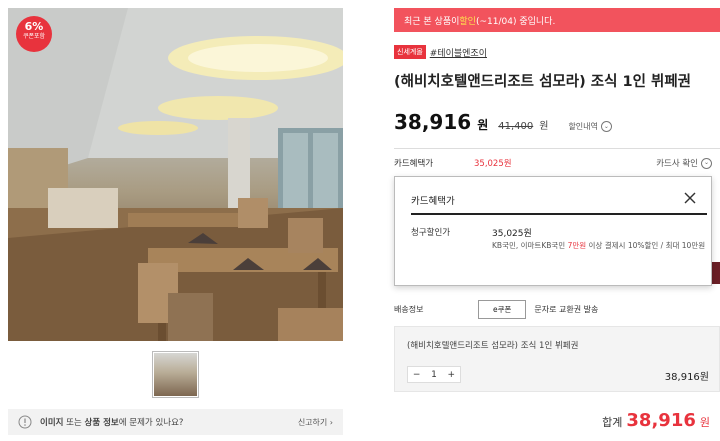 The height and width of the screenshot is (441, 720). What do you see at coordinates (431, 233) in the screenshot?
I see `claim-discount-label: 청구할인가` at bounding box center [431, 233].